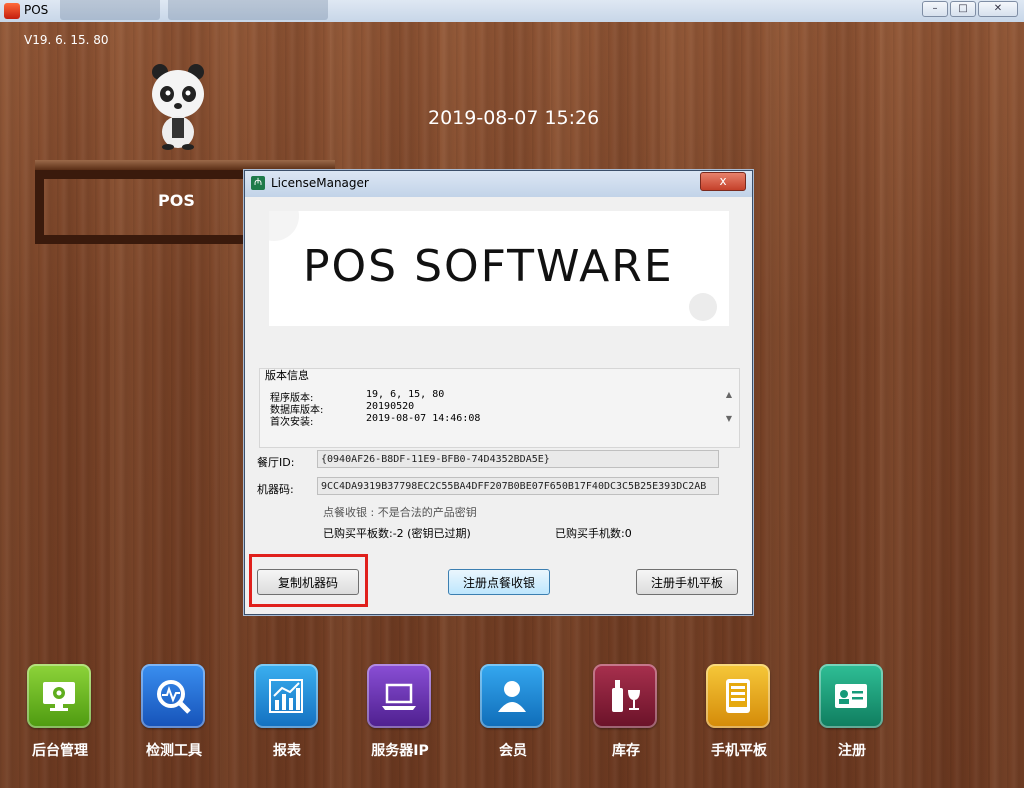  I want to click on tablets-purchased: 已购买平板数:-2 (密钥已过期), so click(397, 533).